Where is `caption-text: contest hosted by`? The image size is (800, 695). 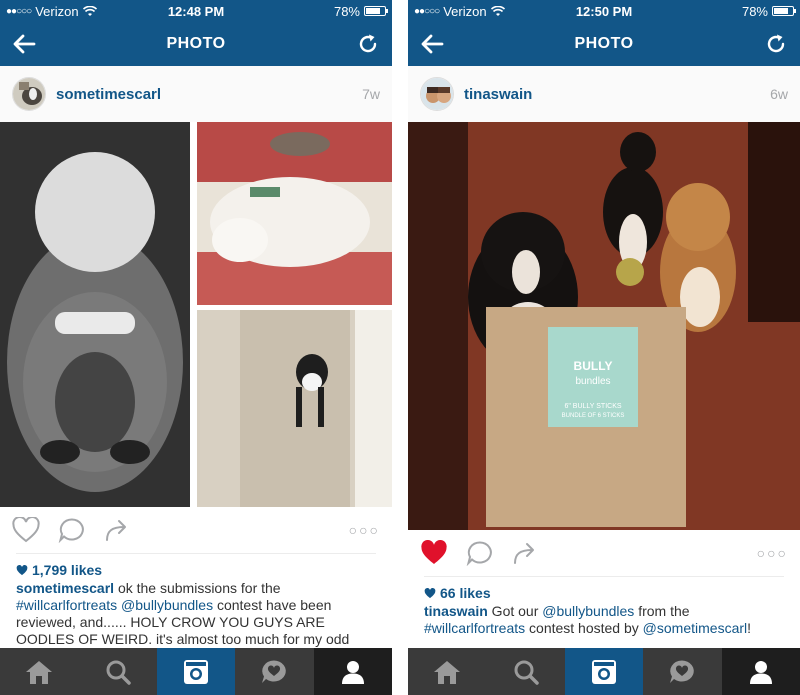 caption-text: contest hosted by is located at coordinates (584, 628).